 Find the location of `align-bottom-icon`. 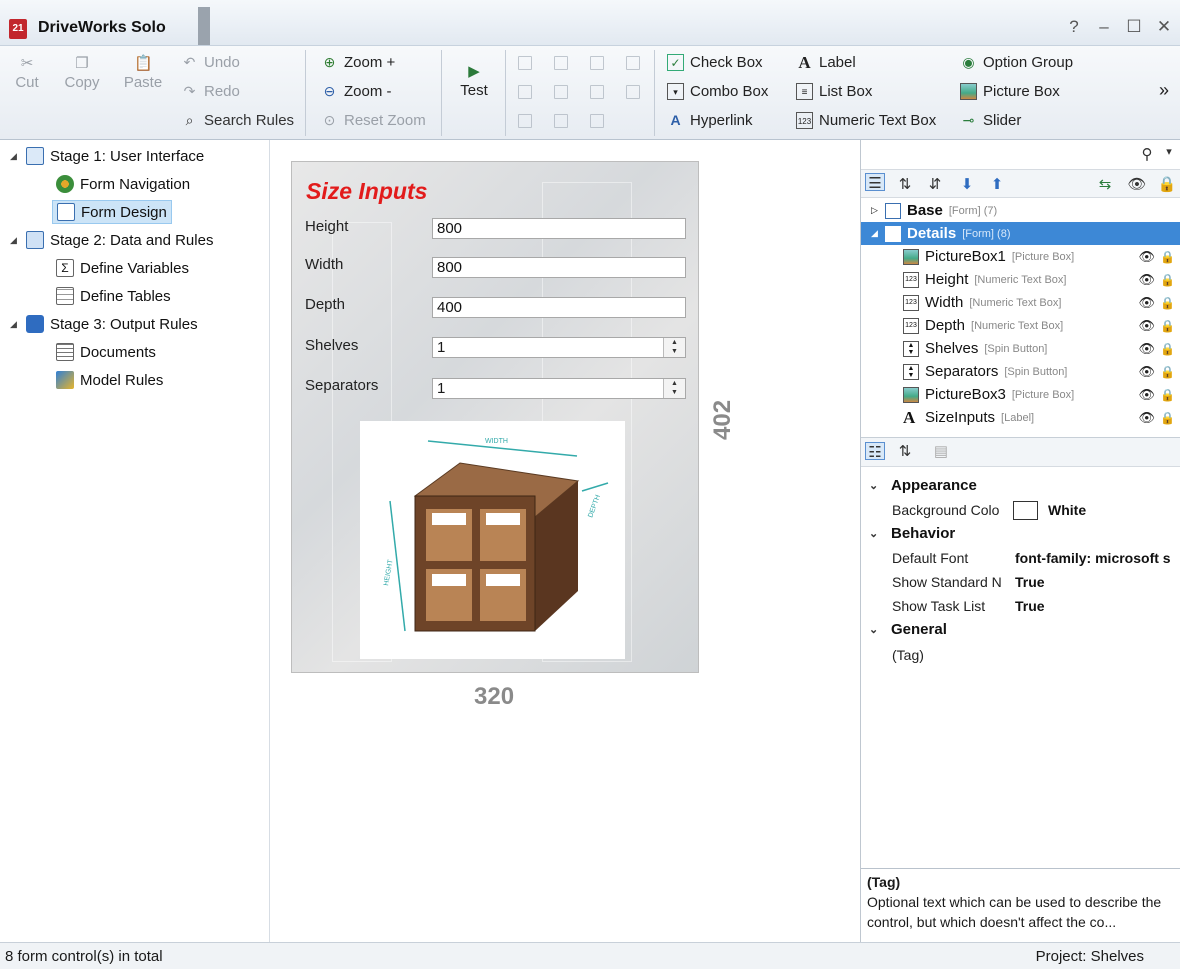

align-bottom-icon is located at coordinates (561, 121).